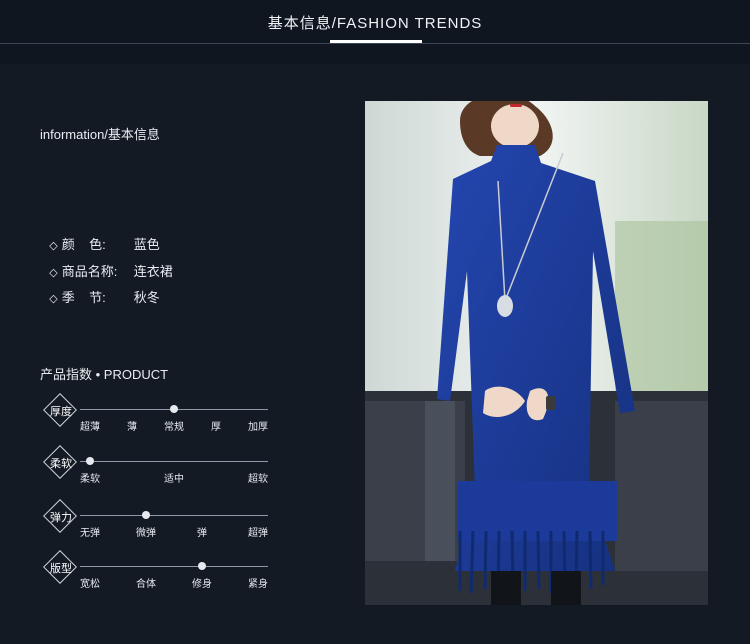 The image size is (750, 644). Describe the element at coordinates (258, 584) in the screenshot. I see `scale-option-label: 紧身` at that location.